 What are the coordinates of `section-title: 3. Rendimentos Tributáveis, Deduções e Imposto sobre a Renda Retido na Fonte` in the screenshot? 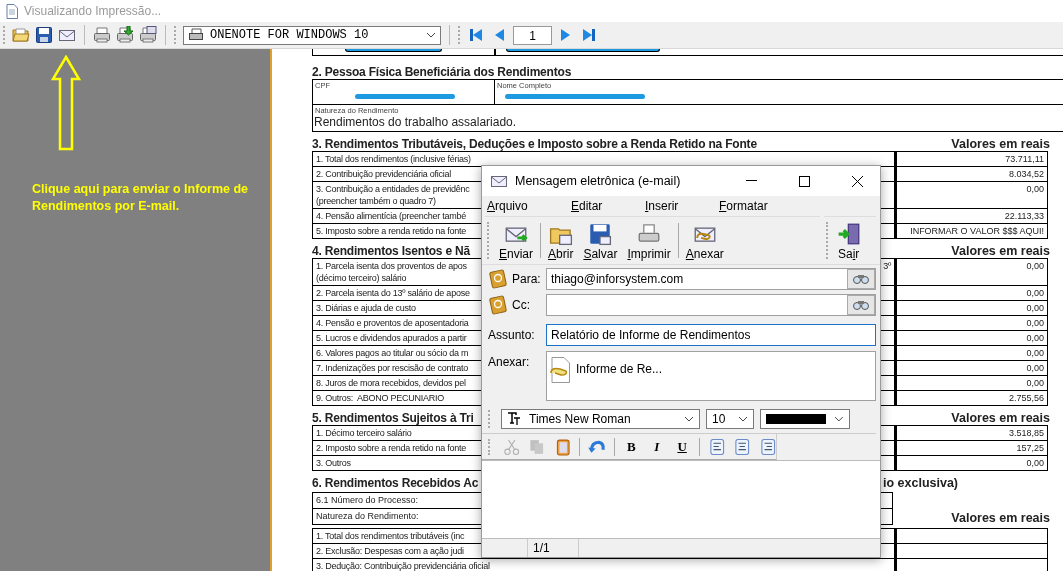 It's located at (534, 144).